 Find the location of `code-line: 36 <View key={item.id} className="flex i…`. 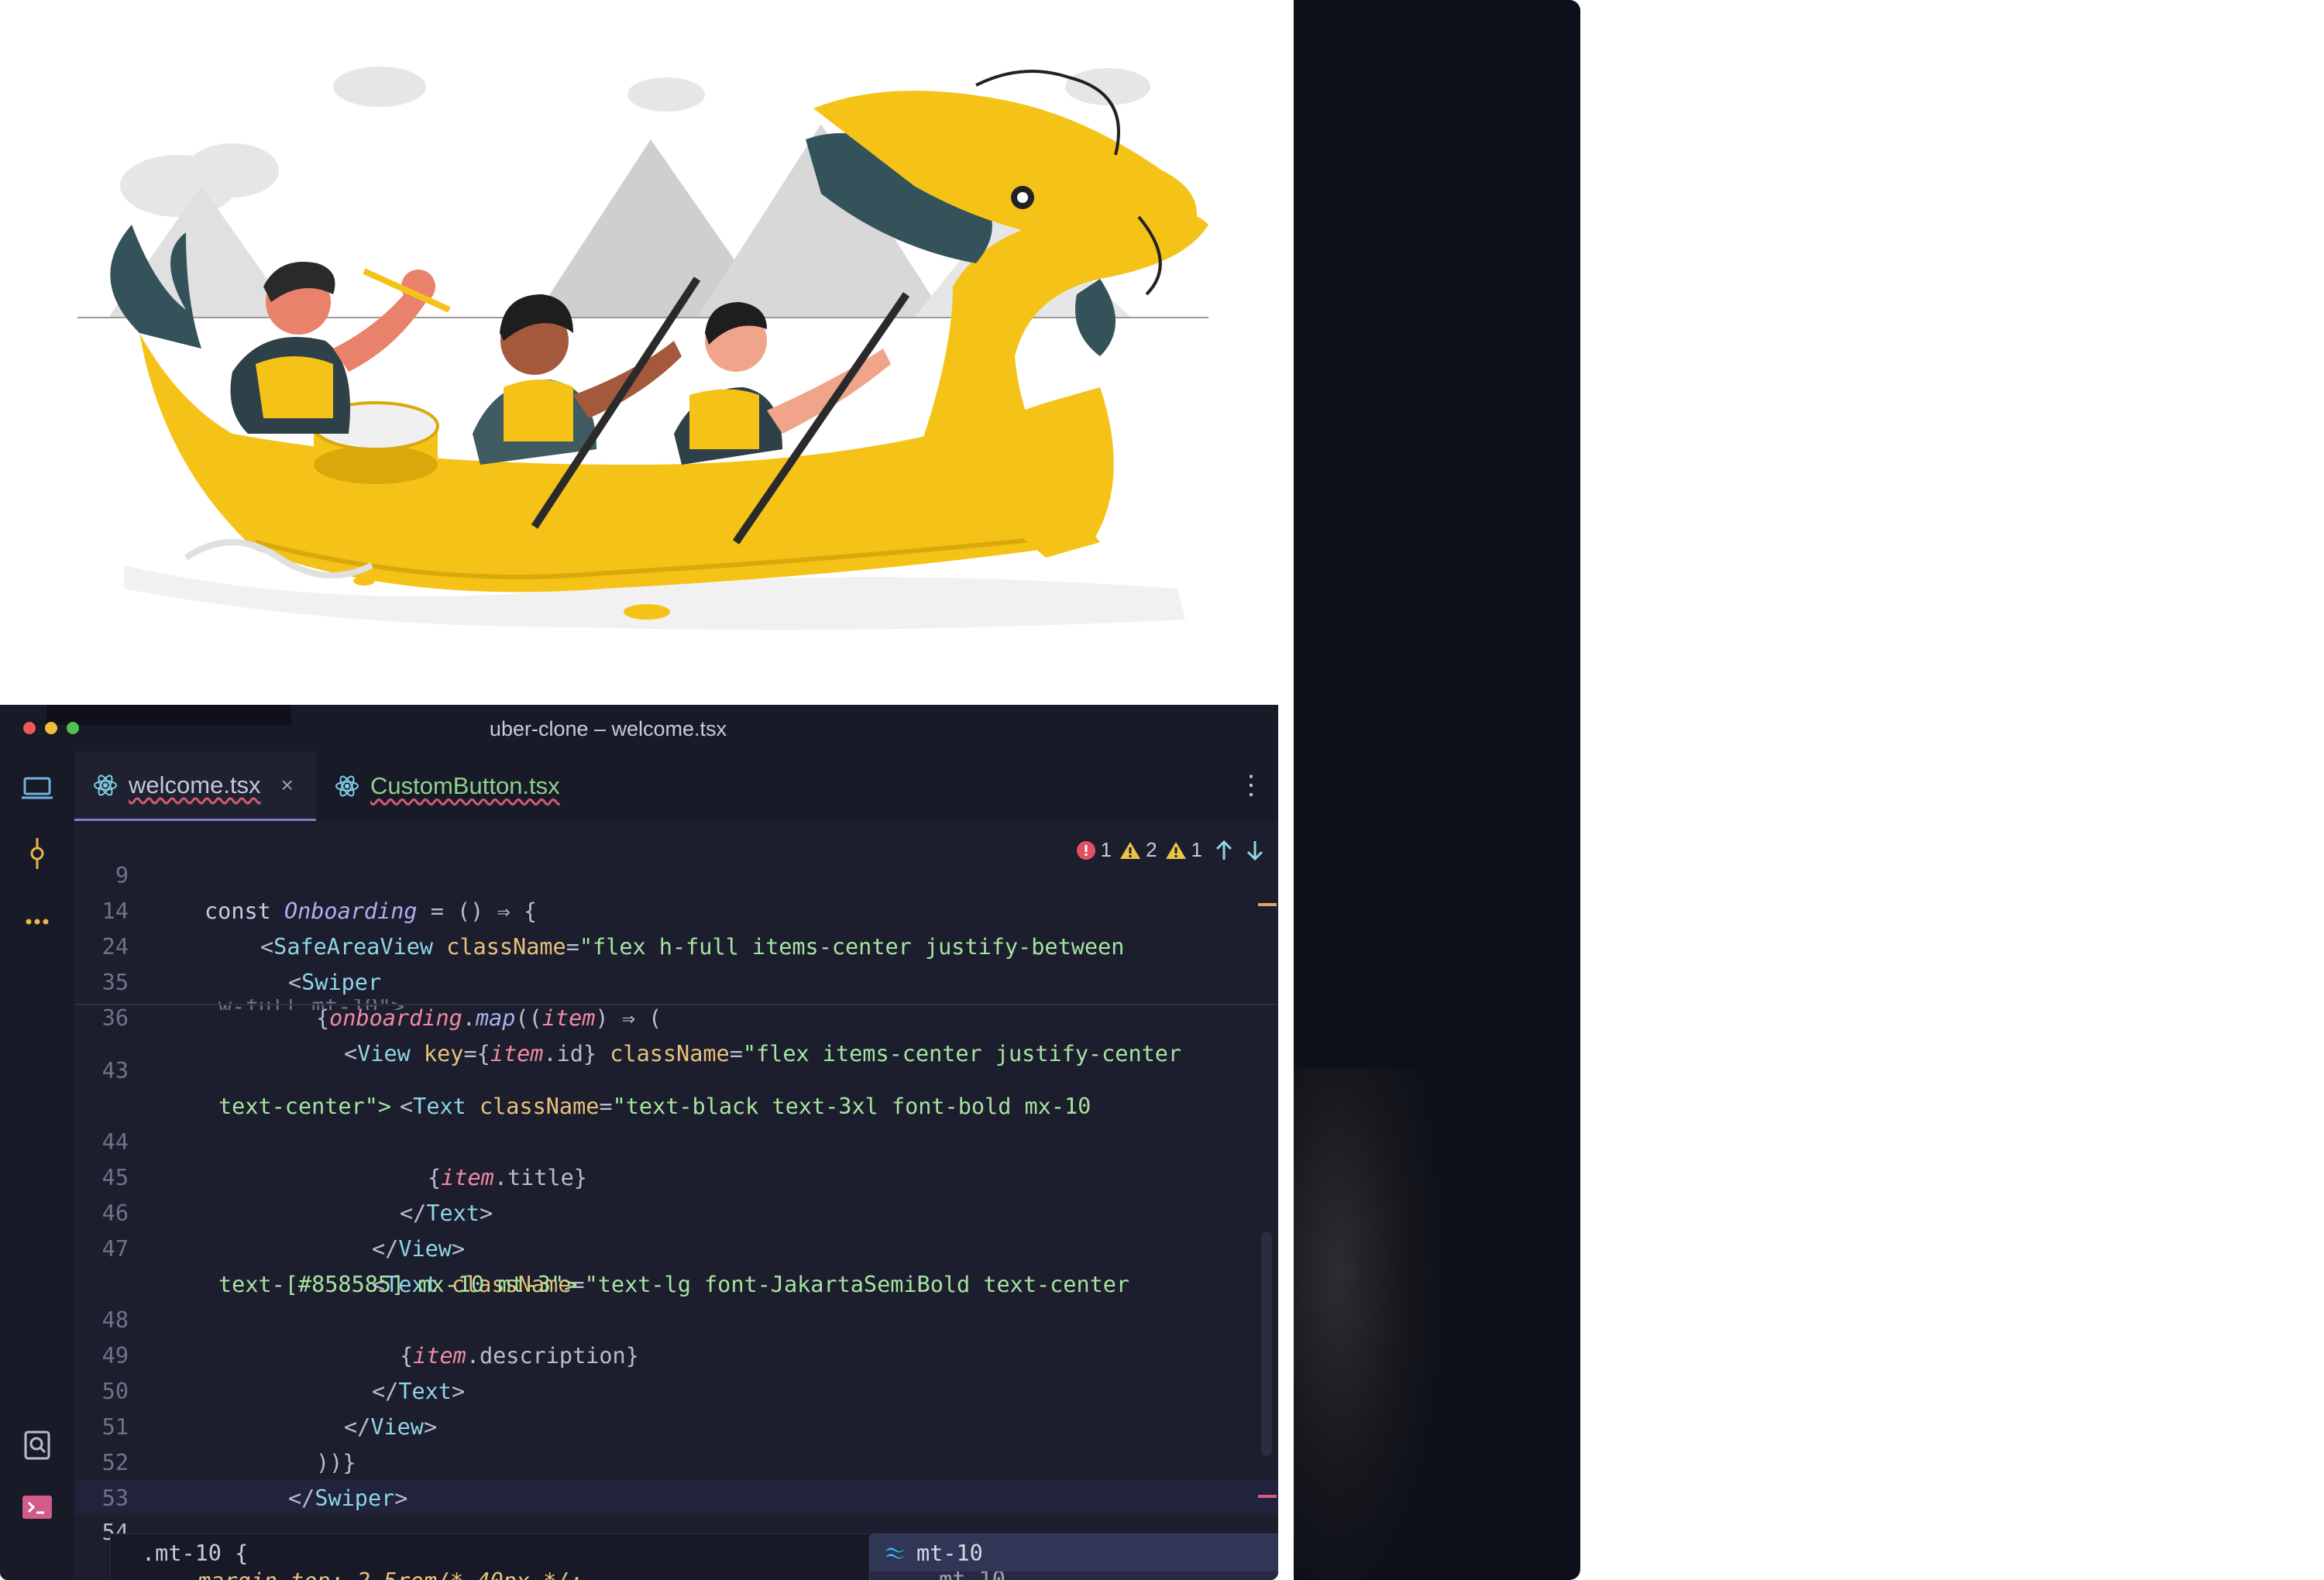

code-line: 36 <View key={item.id} className="flex i… is located at coordinates (667, 1015).